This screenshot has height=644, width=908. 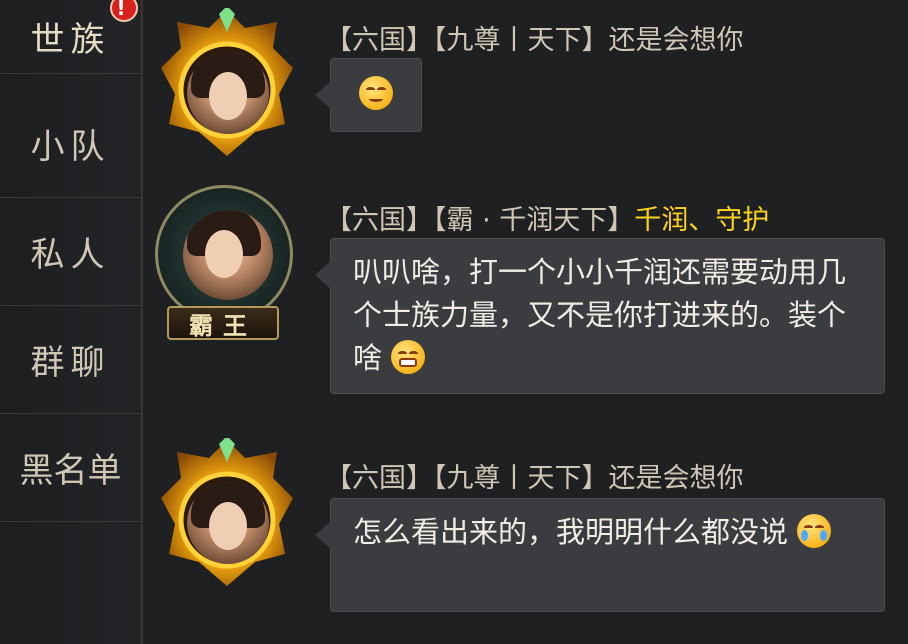 I want to click on tab-team: 小队, so click(x=70, y=144).